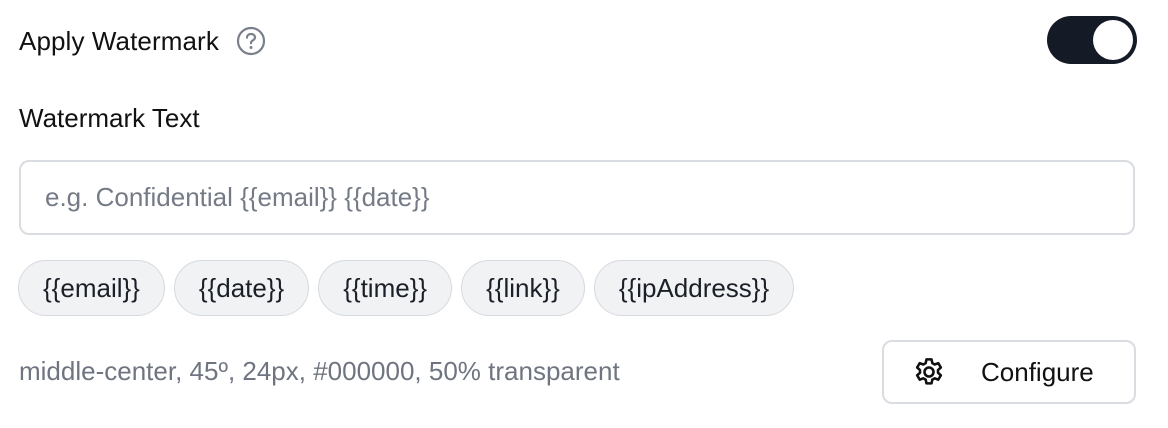 The height and width of the screenshot is (428, 1168). Describe the element at coordinates (241, 288) in the screenshot. I see `chip-date: {{date}}` at that location.